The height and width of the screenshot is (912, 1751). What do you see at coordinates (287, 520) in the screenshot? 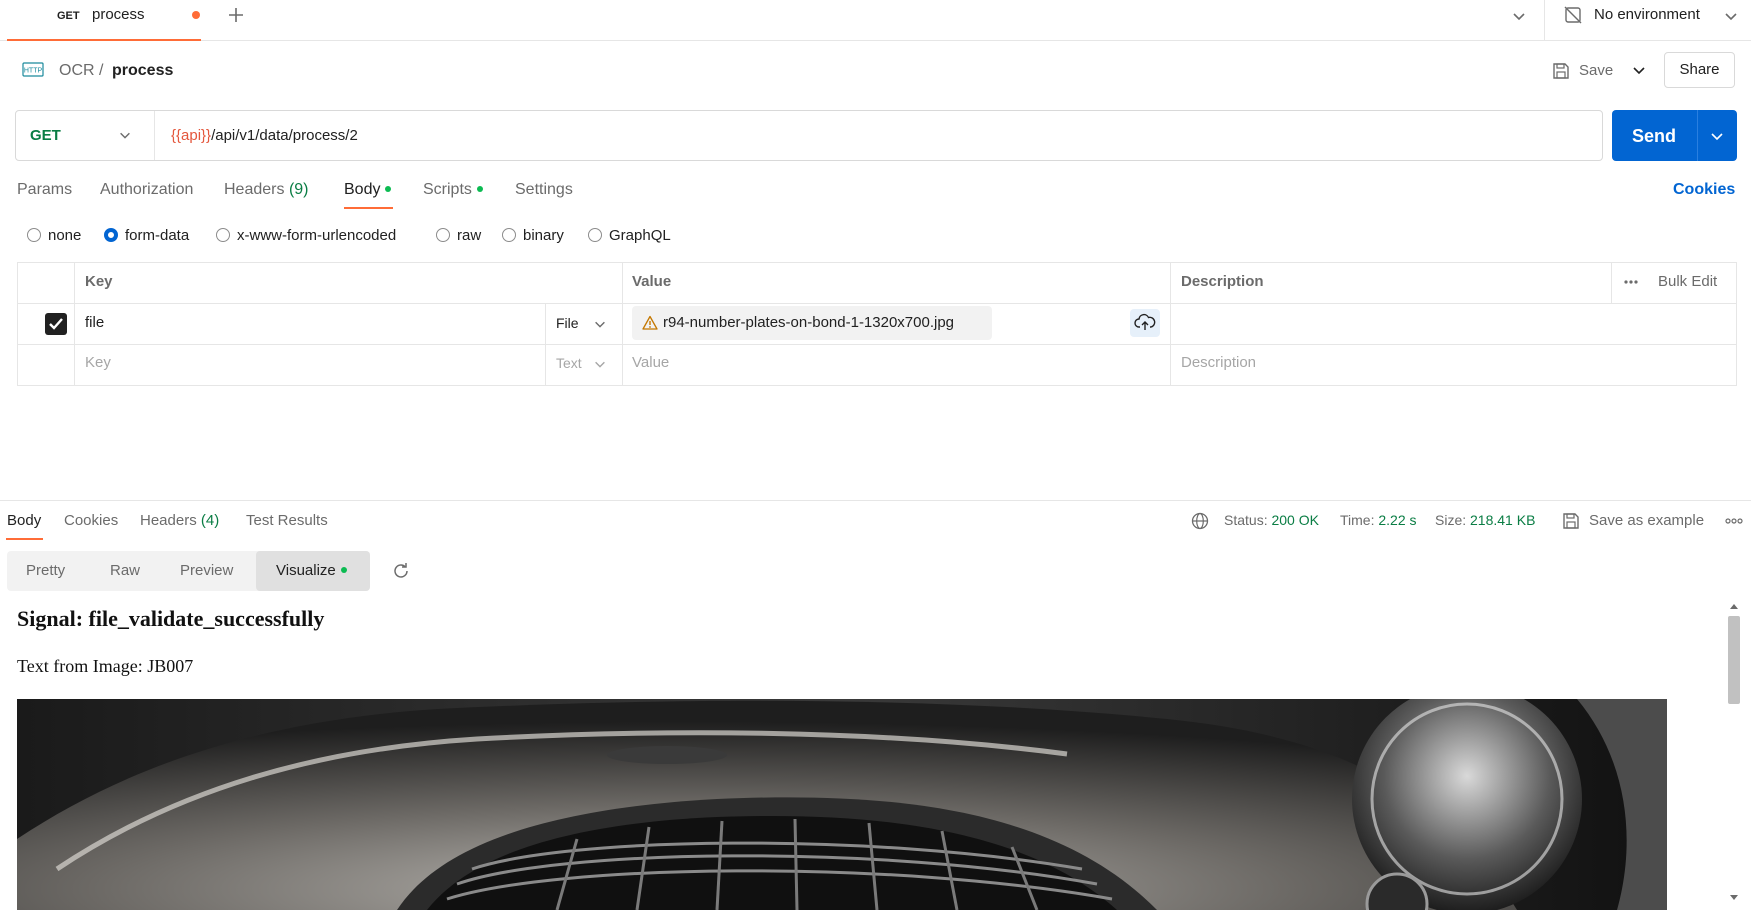
I see `response-tab-test-results: Test Results` at bounding box center [287, 520].